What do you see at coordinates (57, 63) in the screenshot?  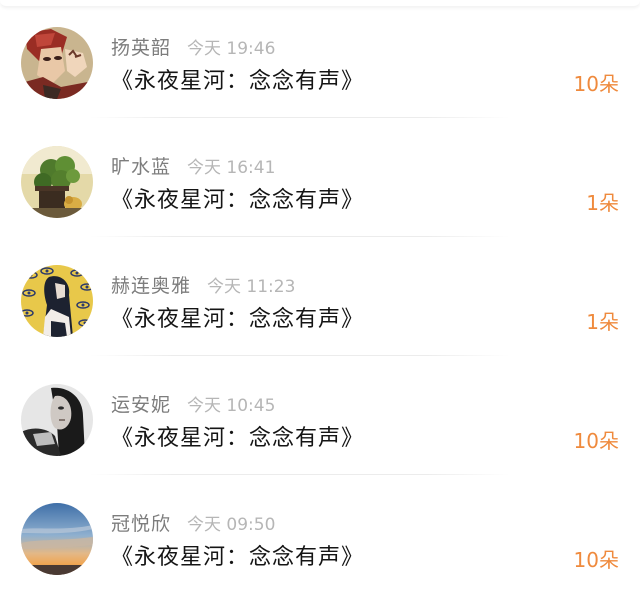 I see `anime-character-avatar` at bounding box center [57, 63].